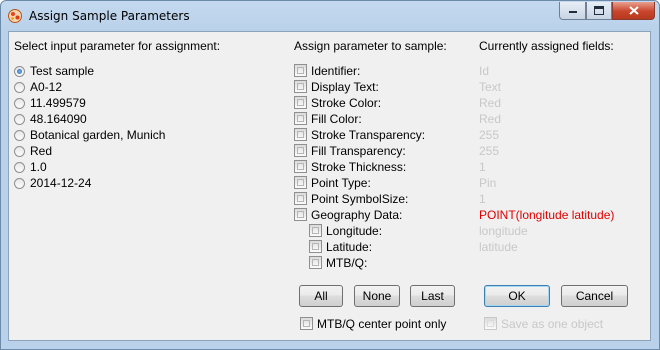 The height and width of the screenshot is (350, 660). I want to click on assign-params-heading: Assign parameter to sample:, so click(370, 46).